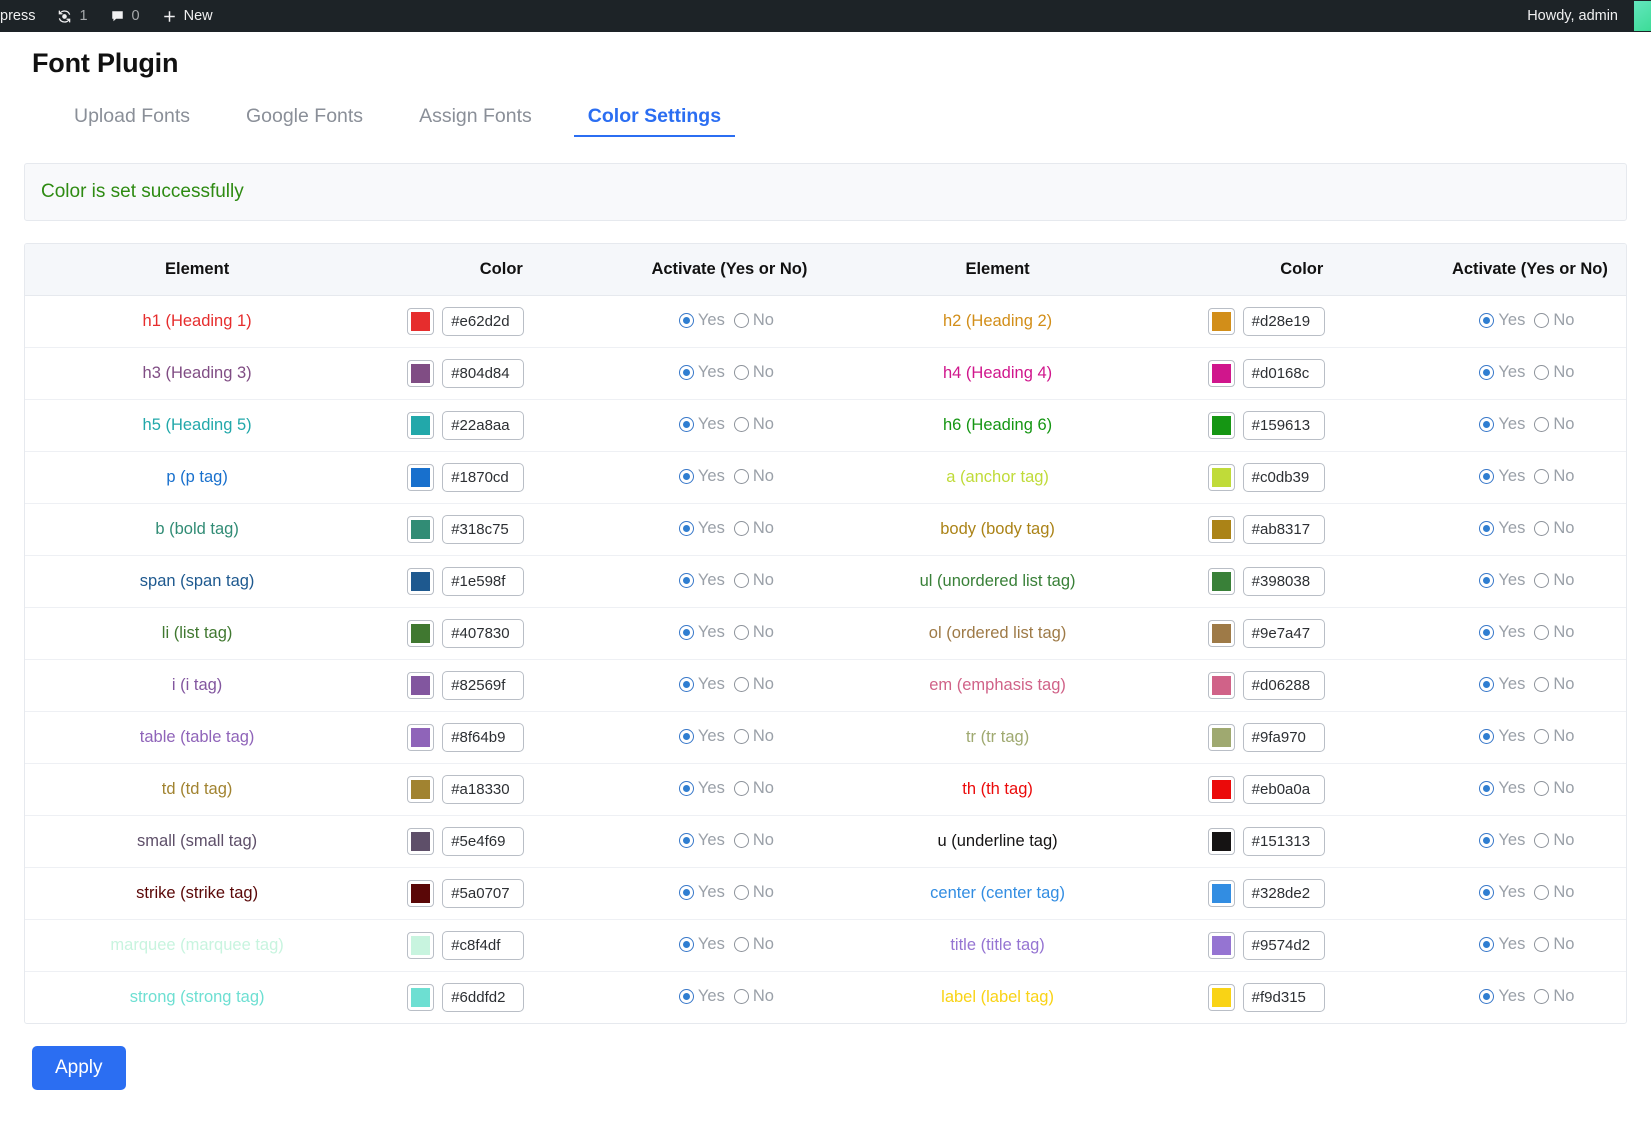  I want to click on color-hex-input: #82569f, so click(483, 685).